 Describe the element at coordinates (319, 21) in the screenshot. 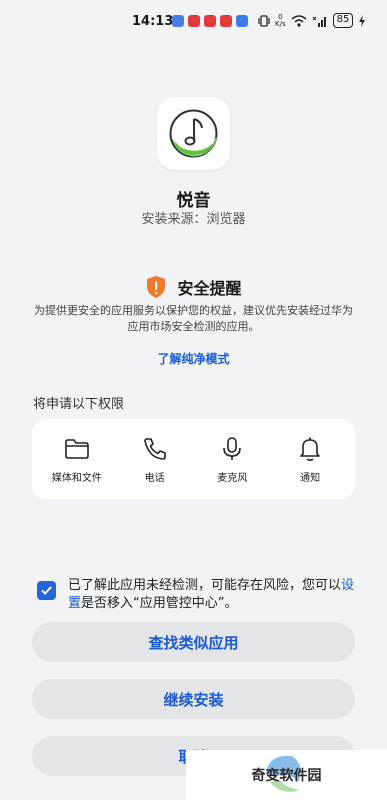

I see `signal-icon` at that location.